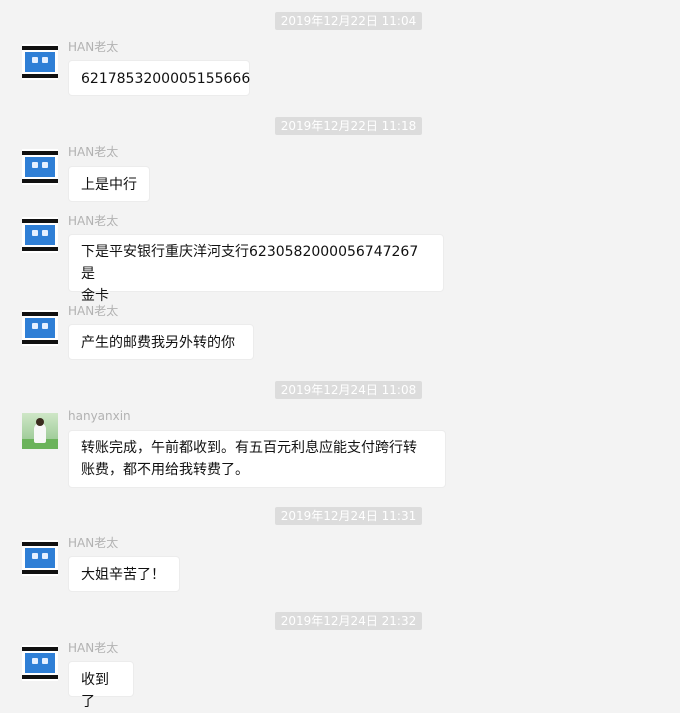 The image size is (680, 713). Describe the element at coordinates (257, 459) in the screenshot. I see `message-bubble: 转账完成，午前都收到。有五百元利息应能支付跨行转 账费，都不用给我转费了。` at that location.